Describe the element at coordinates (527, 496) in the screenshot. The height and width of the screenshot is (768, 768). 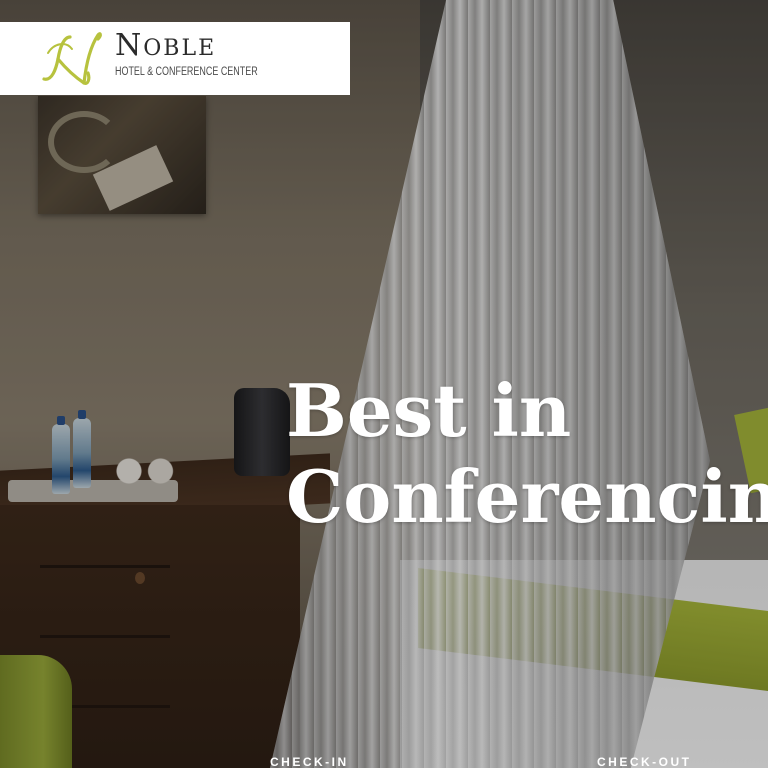
I see `hero-headline-line2: Conferencing` at that location.